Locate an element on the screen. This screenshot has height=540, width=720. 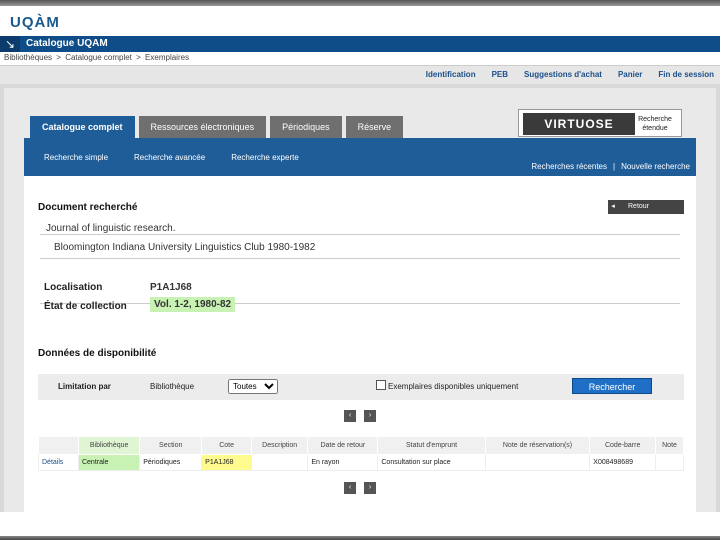
location-label: Localisation is located at coordinates (73, 287).